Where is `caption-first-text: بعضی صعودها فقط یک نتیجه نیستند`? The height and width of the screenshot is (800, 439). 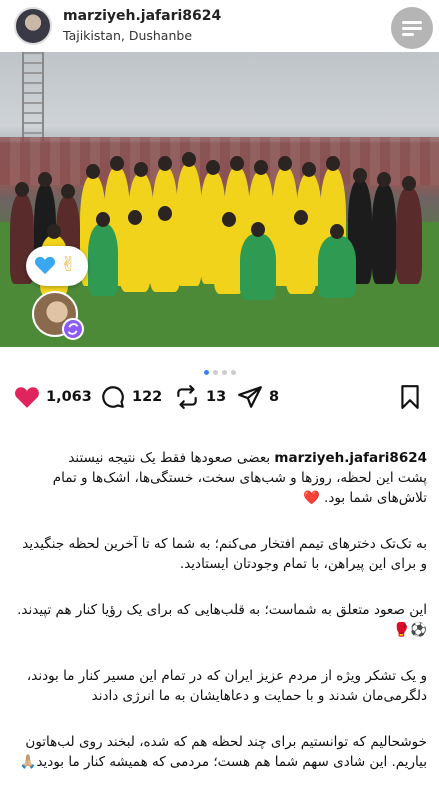 caption-first-text: بعضی صعودها فقط یک نتیجه نیستند is located at coordinates (169, 458).